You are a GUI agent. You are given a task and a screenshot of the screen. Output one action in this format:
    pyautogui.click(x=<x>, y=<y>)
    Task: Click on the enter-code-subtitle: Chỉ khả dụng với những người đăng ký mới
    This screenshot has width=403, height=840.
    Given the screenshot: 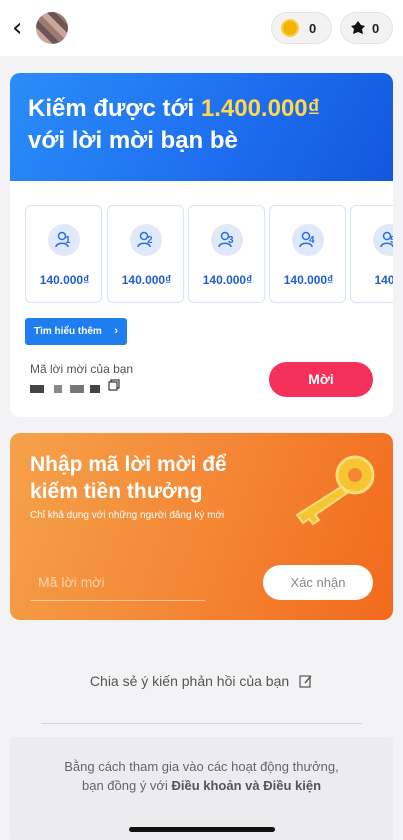 What is the action you would take?
    pyautogui.click(x=127, y=515)
    